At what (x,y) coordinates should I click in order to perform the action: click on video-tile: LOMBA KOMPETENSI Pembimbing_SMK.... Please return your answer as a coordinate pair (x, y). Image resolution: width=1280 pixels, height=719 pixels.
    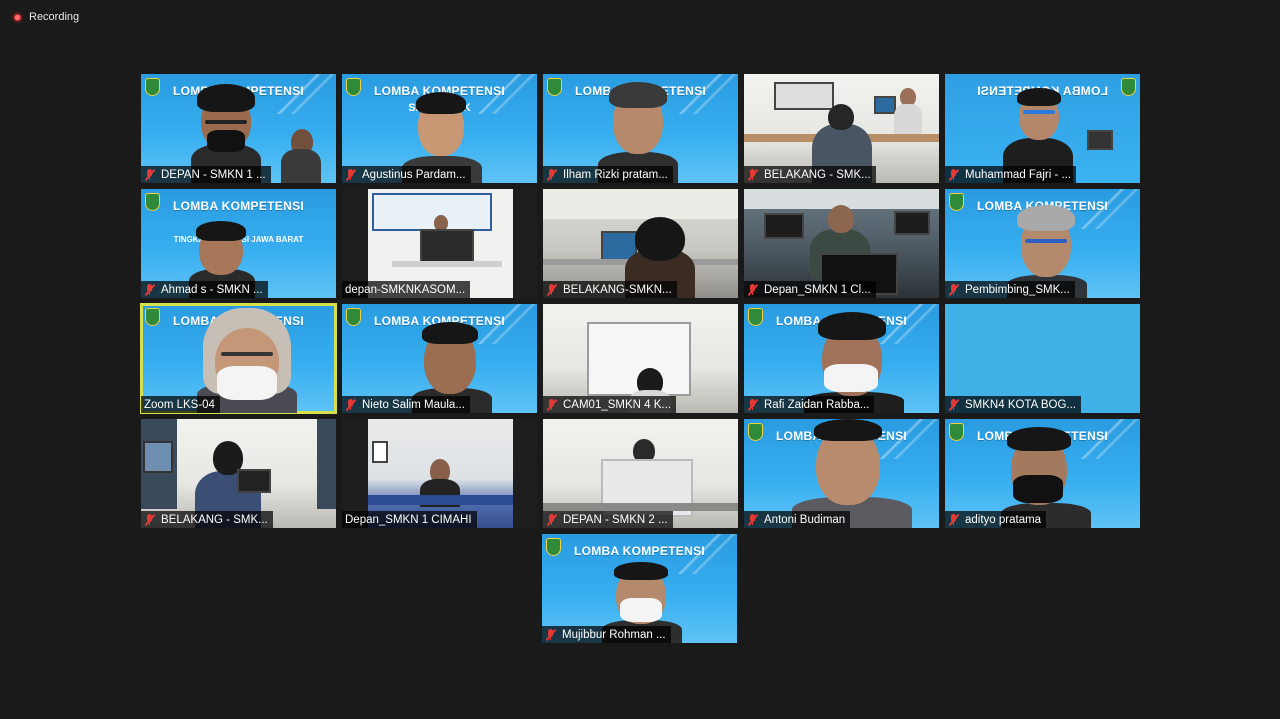
    Looking at the image, I should click on (1042, 243).